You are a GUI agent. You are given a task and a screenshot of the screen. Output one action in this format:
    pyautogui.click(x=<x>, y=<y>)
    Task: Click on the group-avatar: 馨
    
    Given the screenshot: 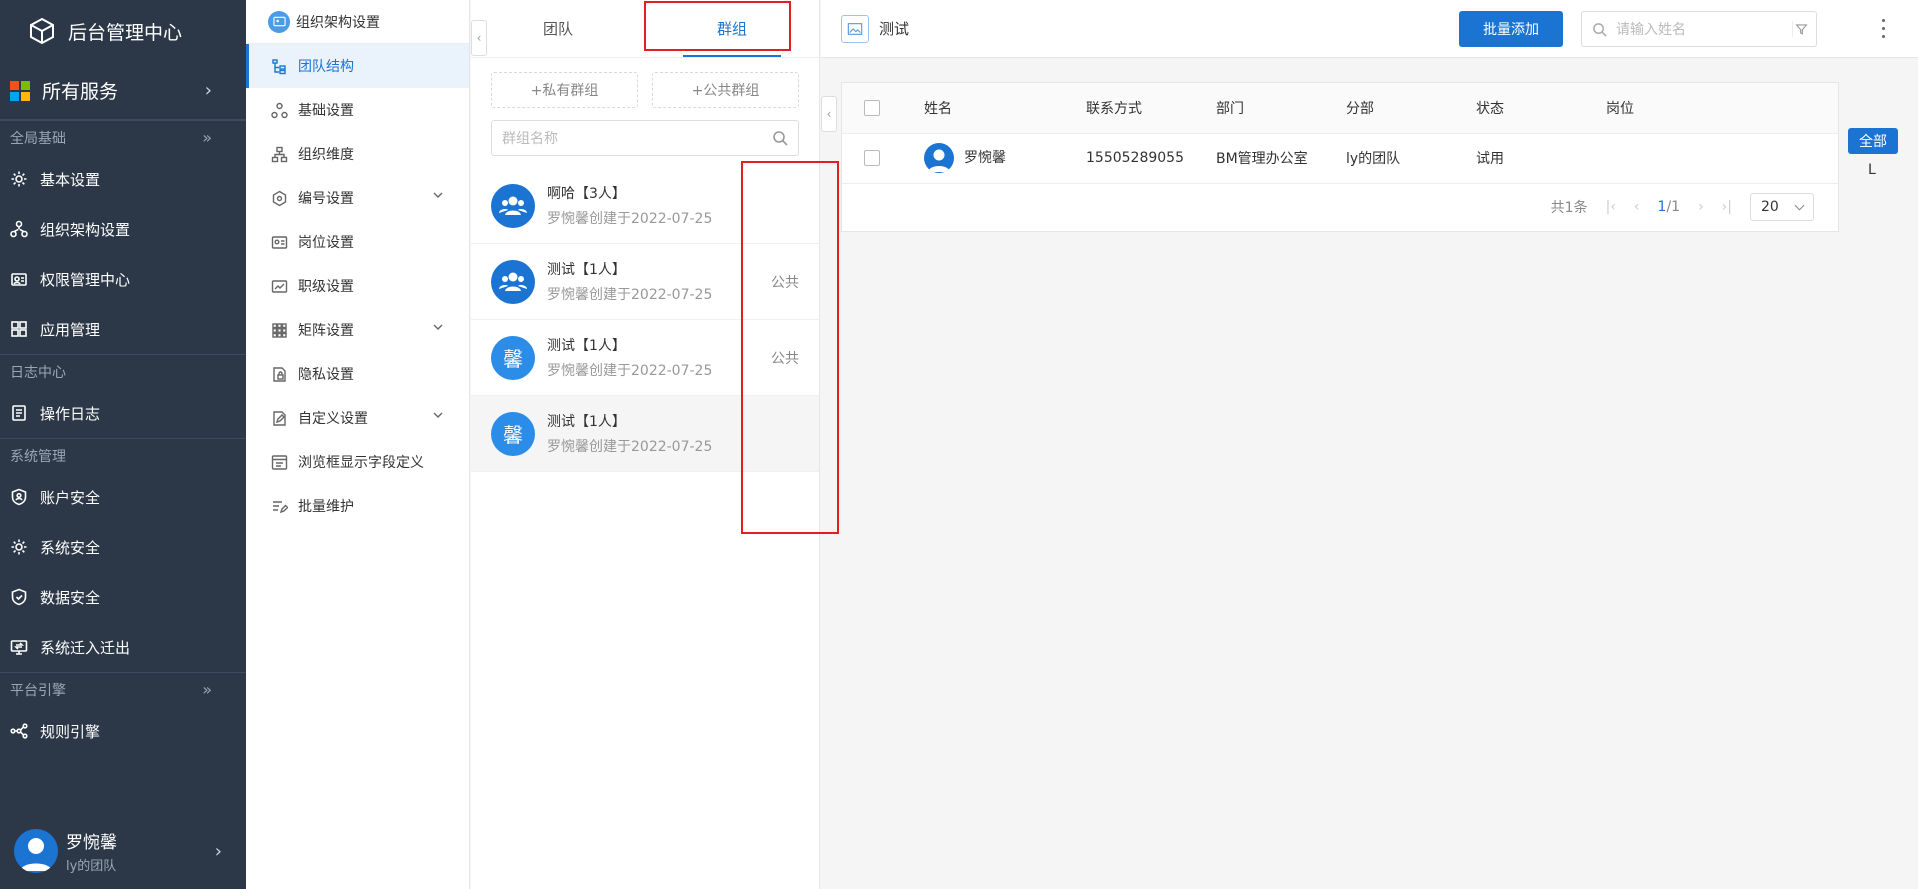 What is the action you would take?
    pyautogui.click(x=513, y=357)
    